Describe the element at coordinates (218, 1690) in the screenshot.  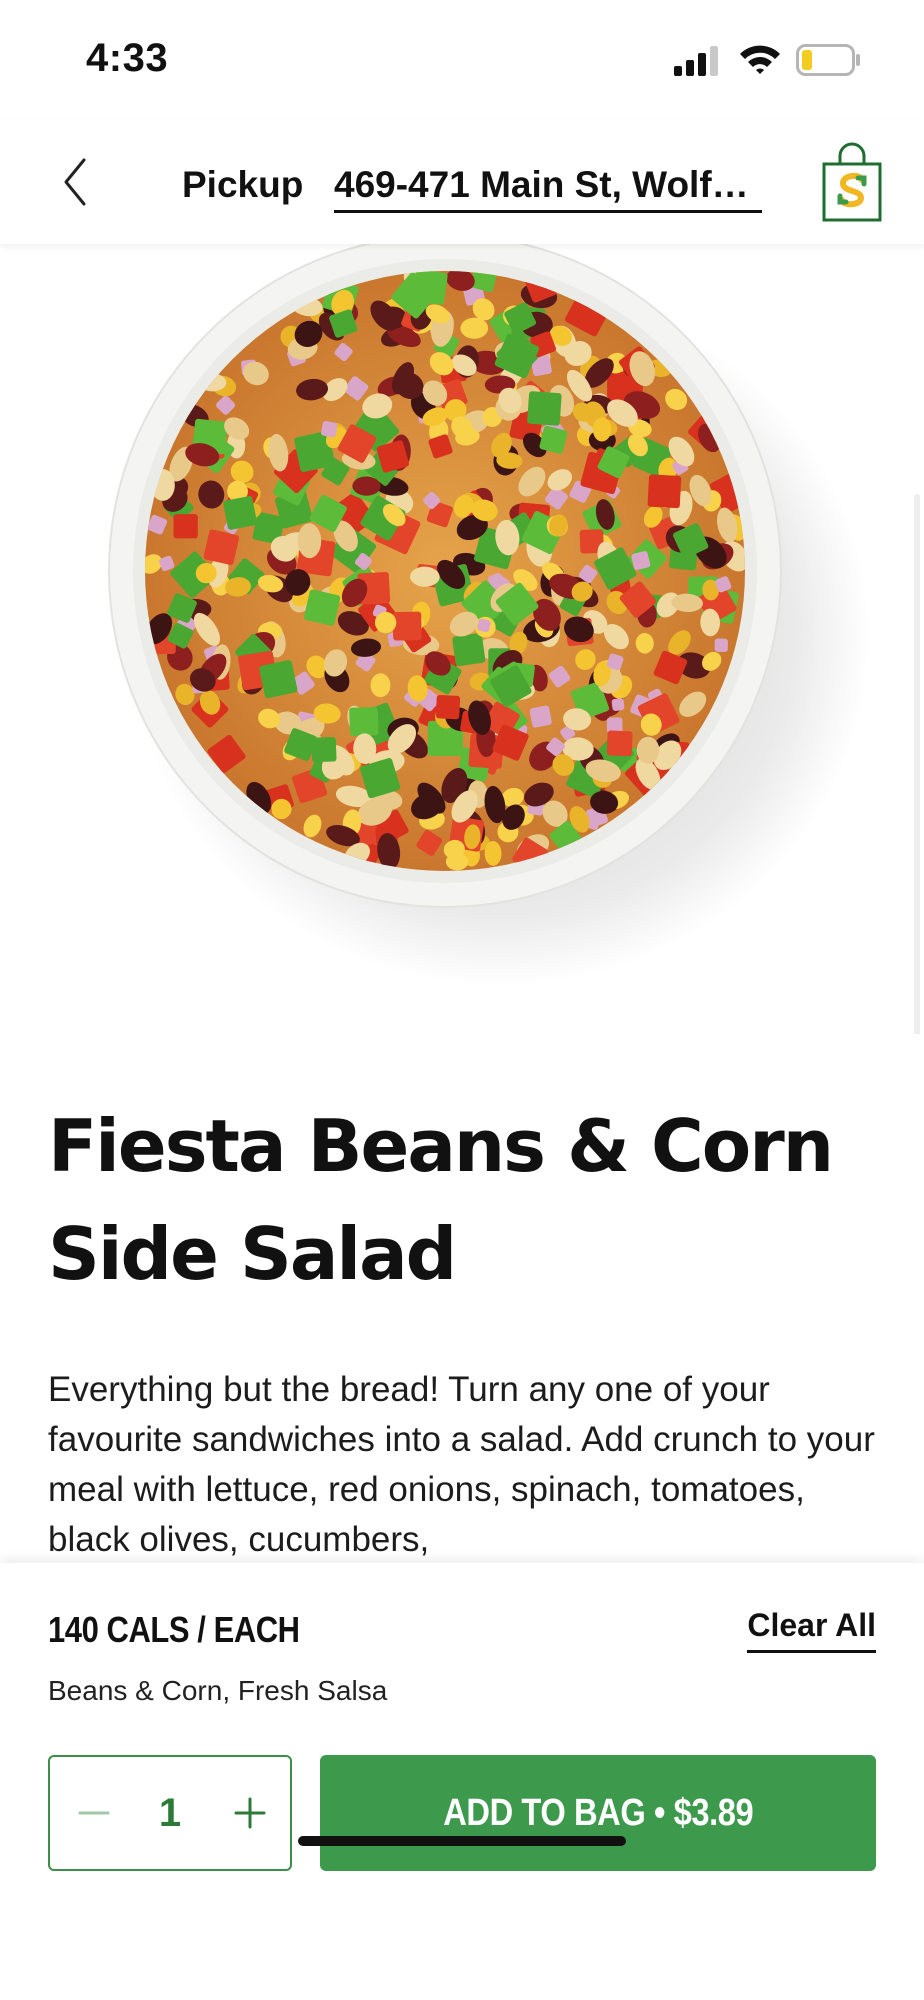
I see `selected-ingredients: Beans & Corn, Fresh Salsa` at that location.